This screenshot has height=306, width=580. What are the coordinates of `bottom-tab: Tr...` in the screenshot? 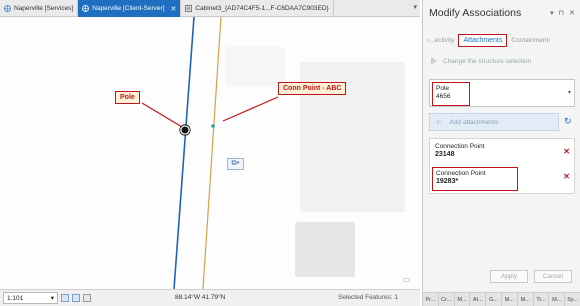 It's located at (542, 299).